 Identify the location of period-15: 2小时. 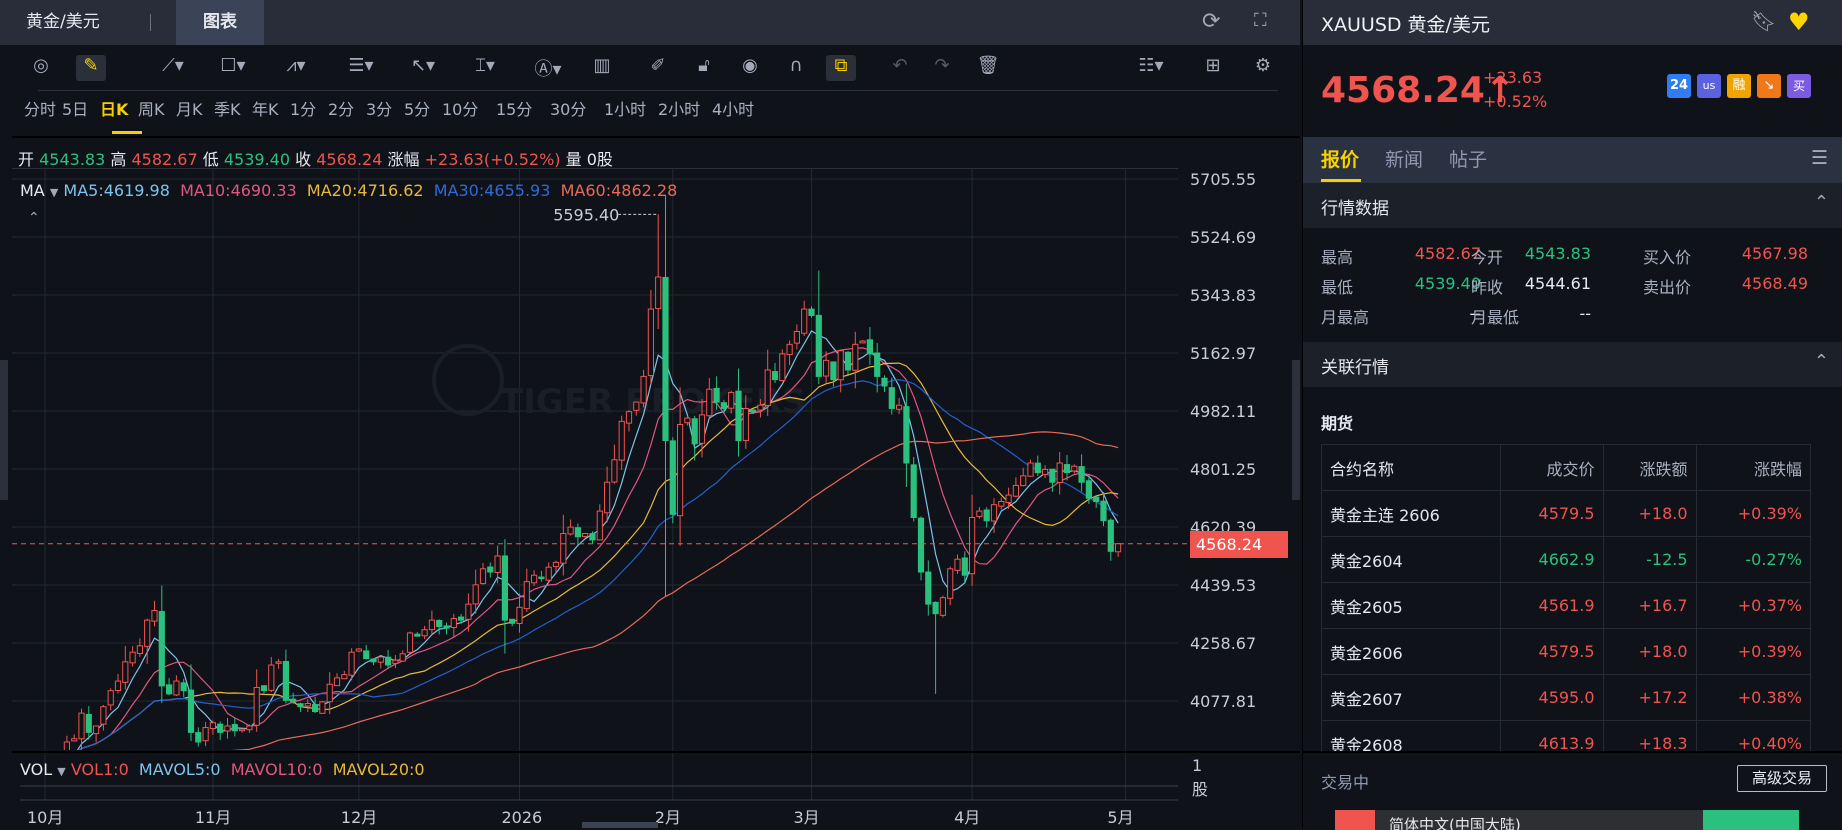
(679, 108).